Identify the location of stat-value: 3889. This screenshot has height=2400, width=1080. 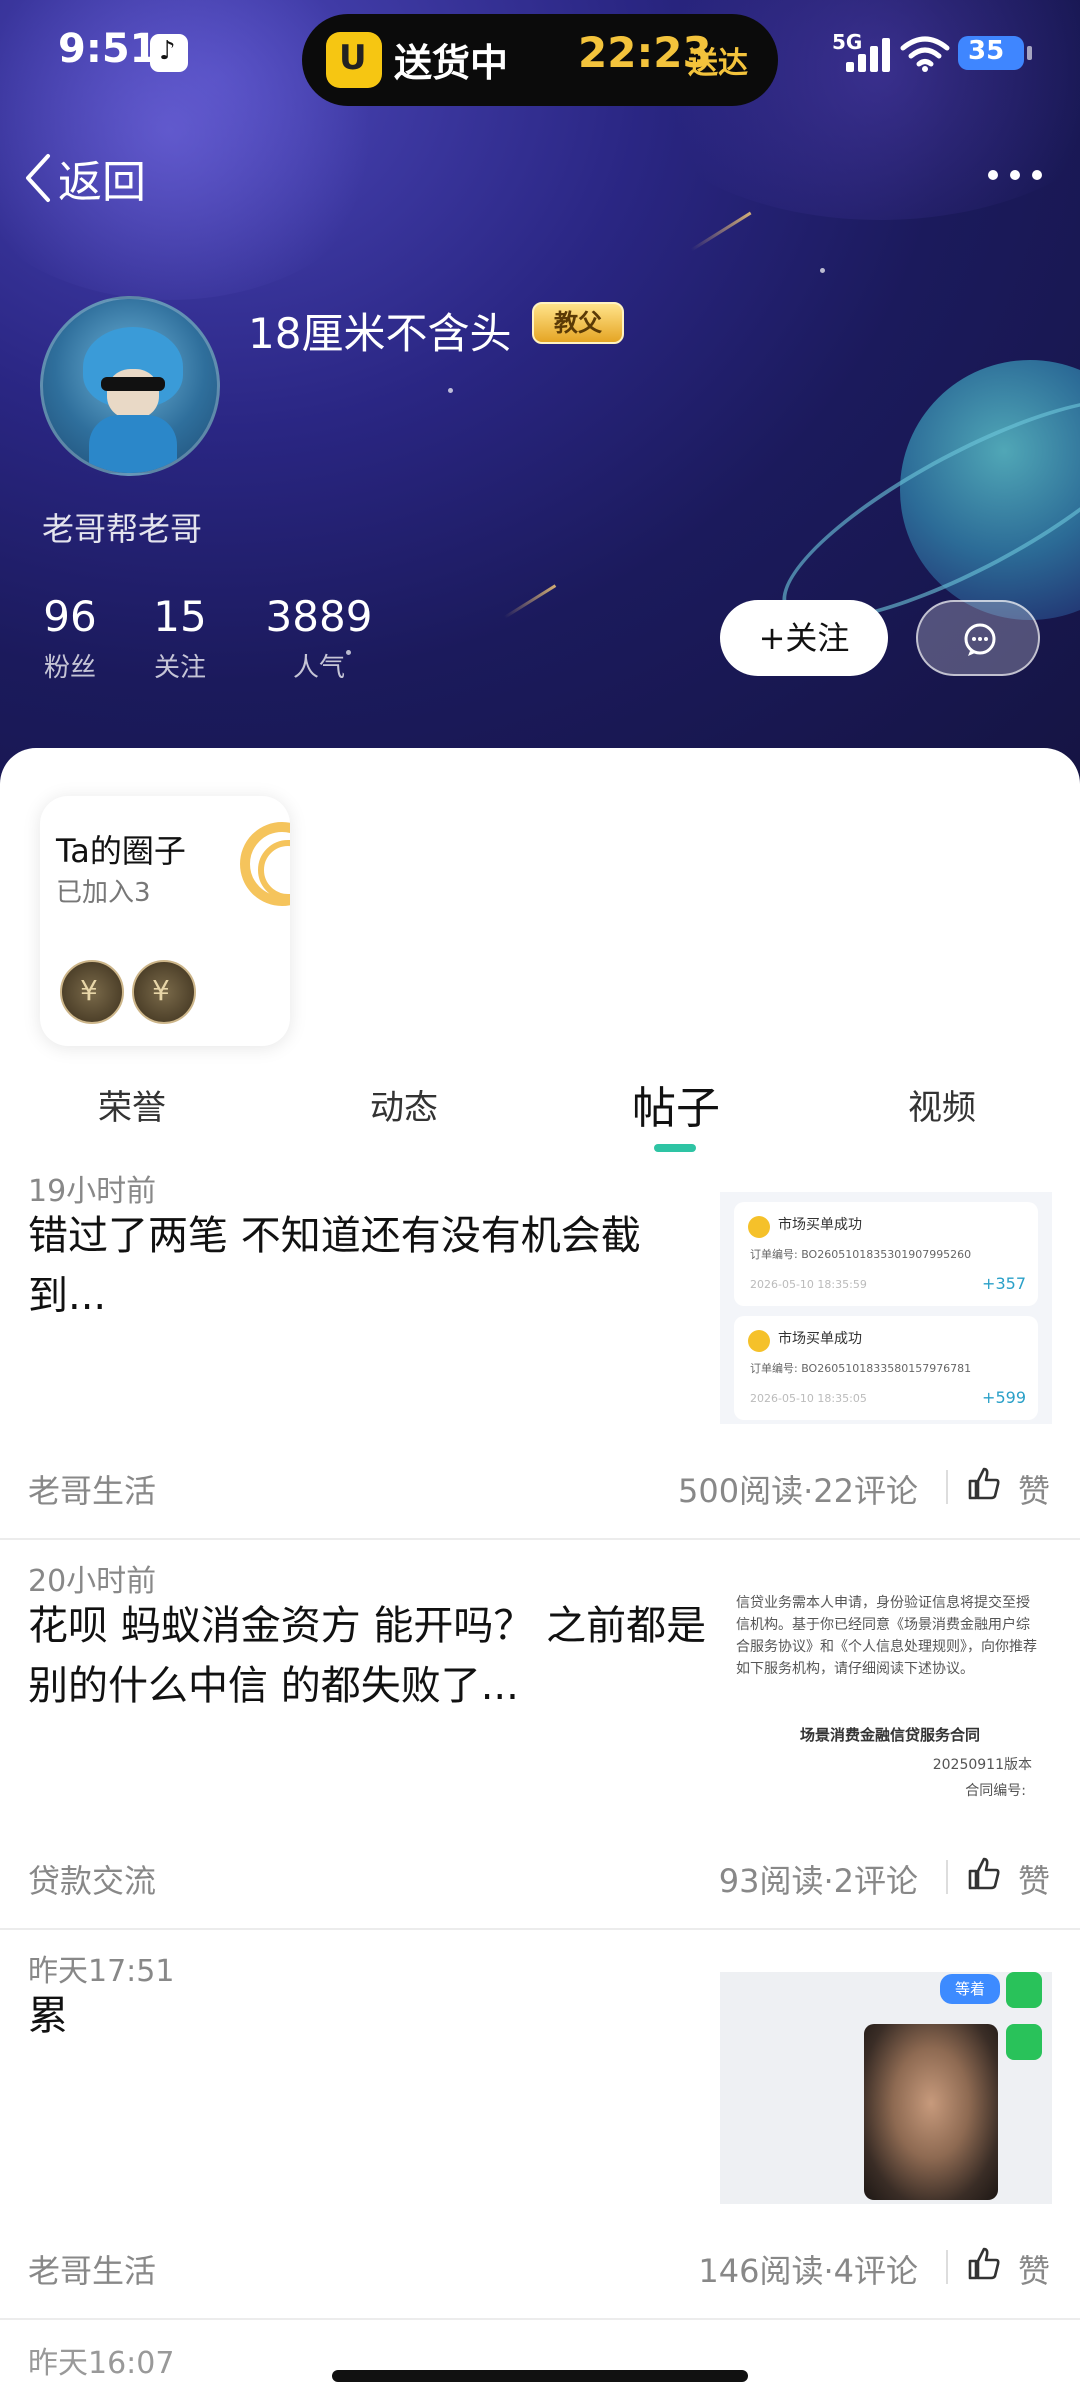
(319, 616).